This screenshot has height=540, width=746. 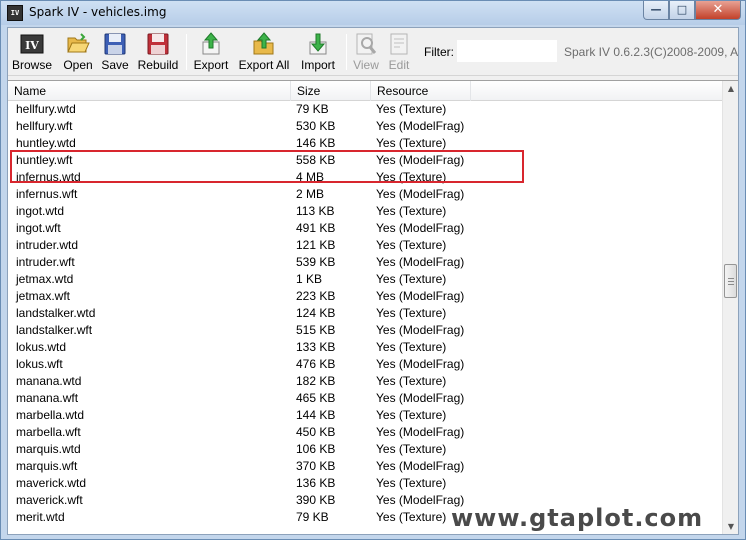 I want to click on file-size-cell: 124 KB, so click(x=316, y=313).